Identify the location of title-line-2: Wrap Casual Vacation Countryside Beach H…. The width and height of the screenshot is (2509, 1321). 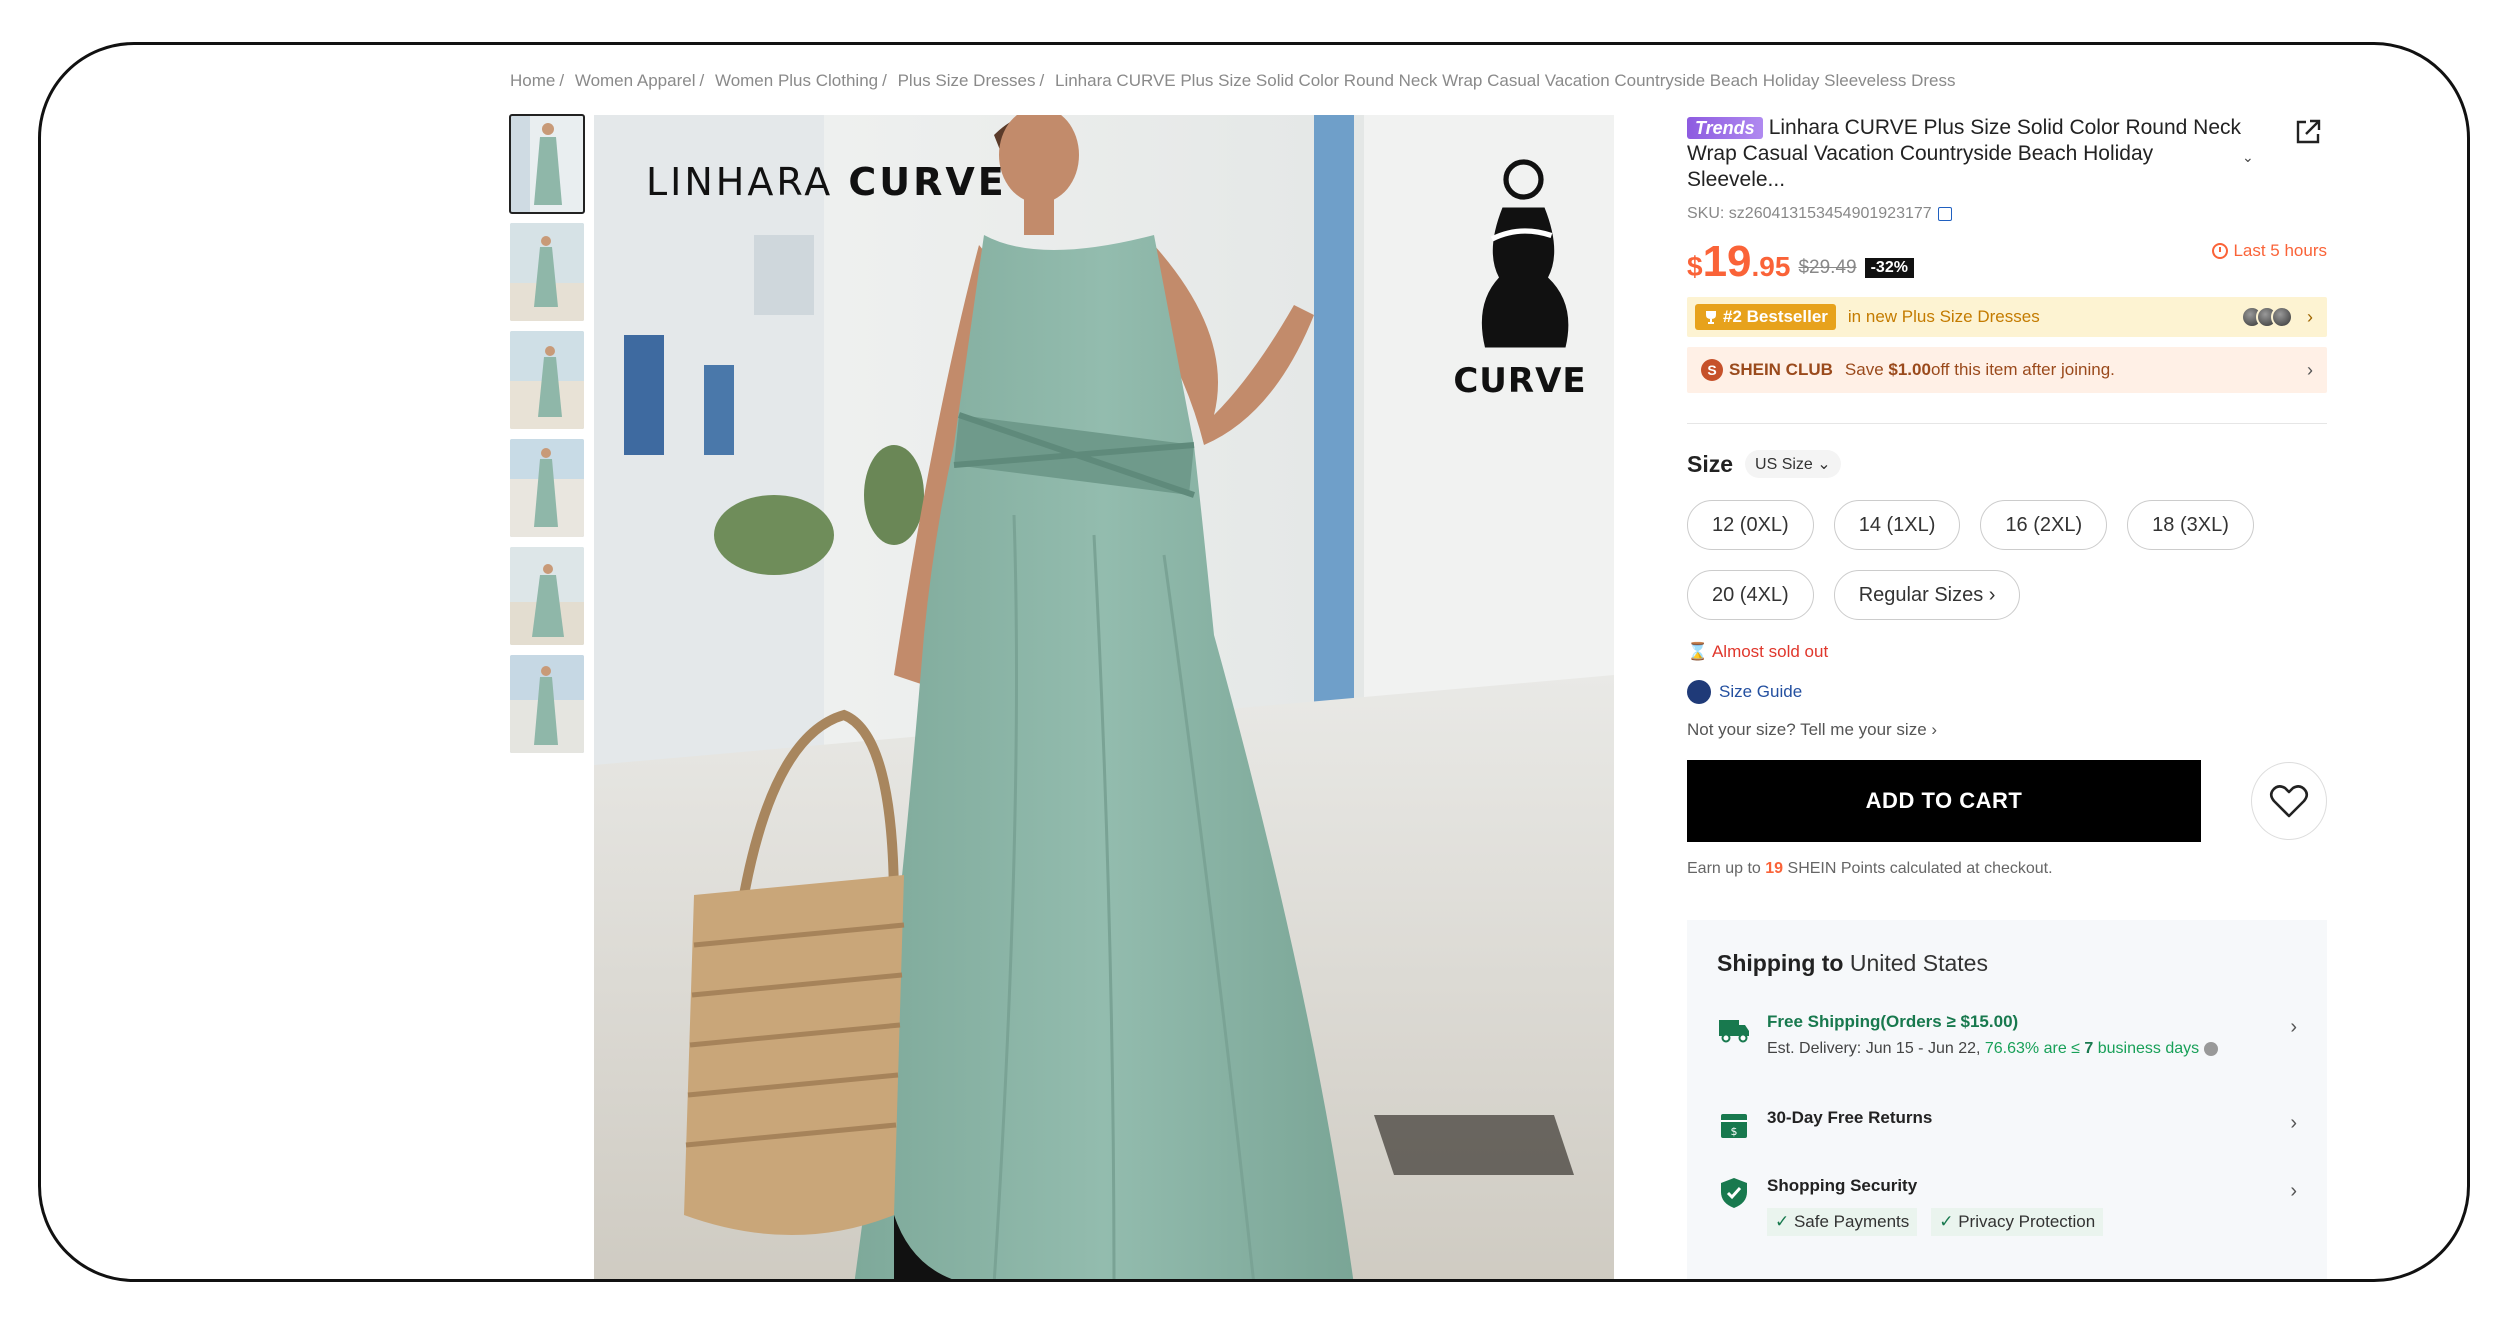
(1920, 166).